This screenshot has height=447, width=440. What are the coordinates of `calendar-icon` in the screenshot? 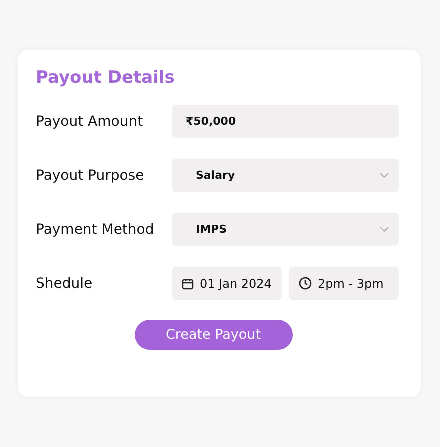 It's located at (188, 284).